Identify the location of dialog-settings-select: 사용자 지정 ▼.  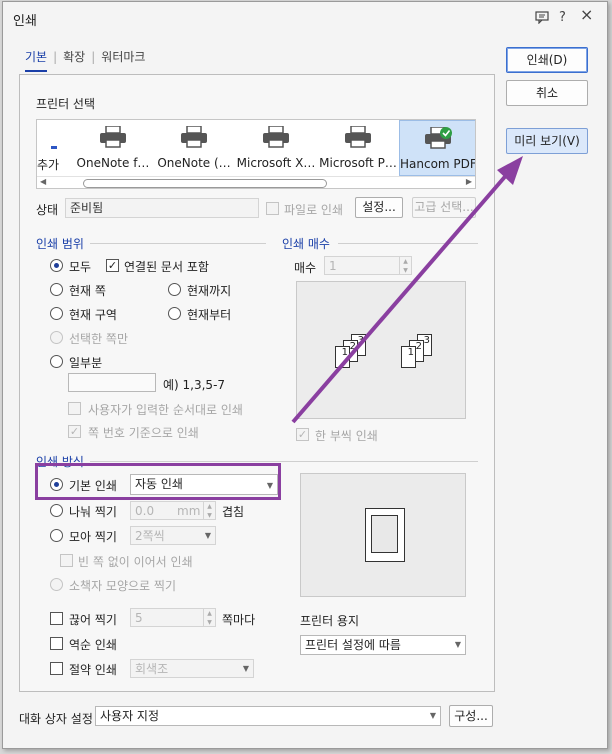
(268, 716).